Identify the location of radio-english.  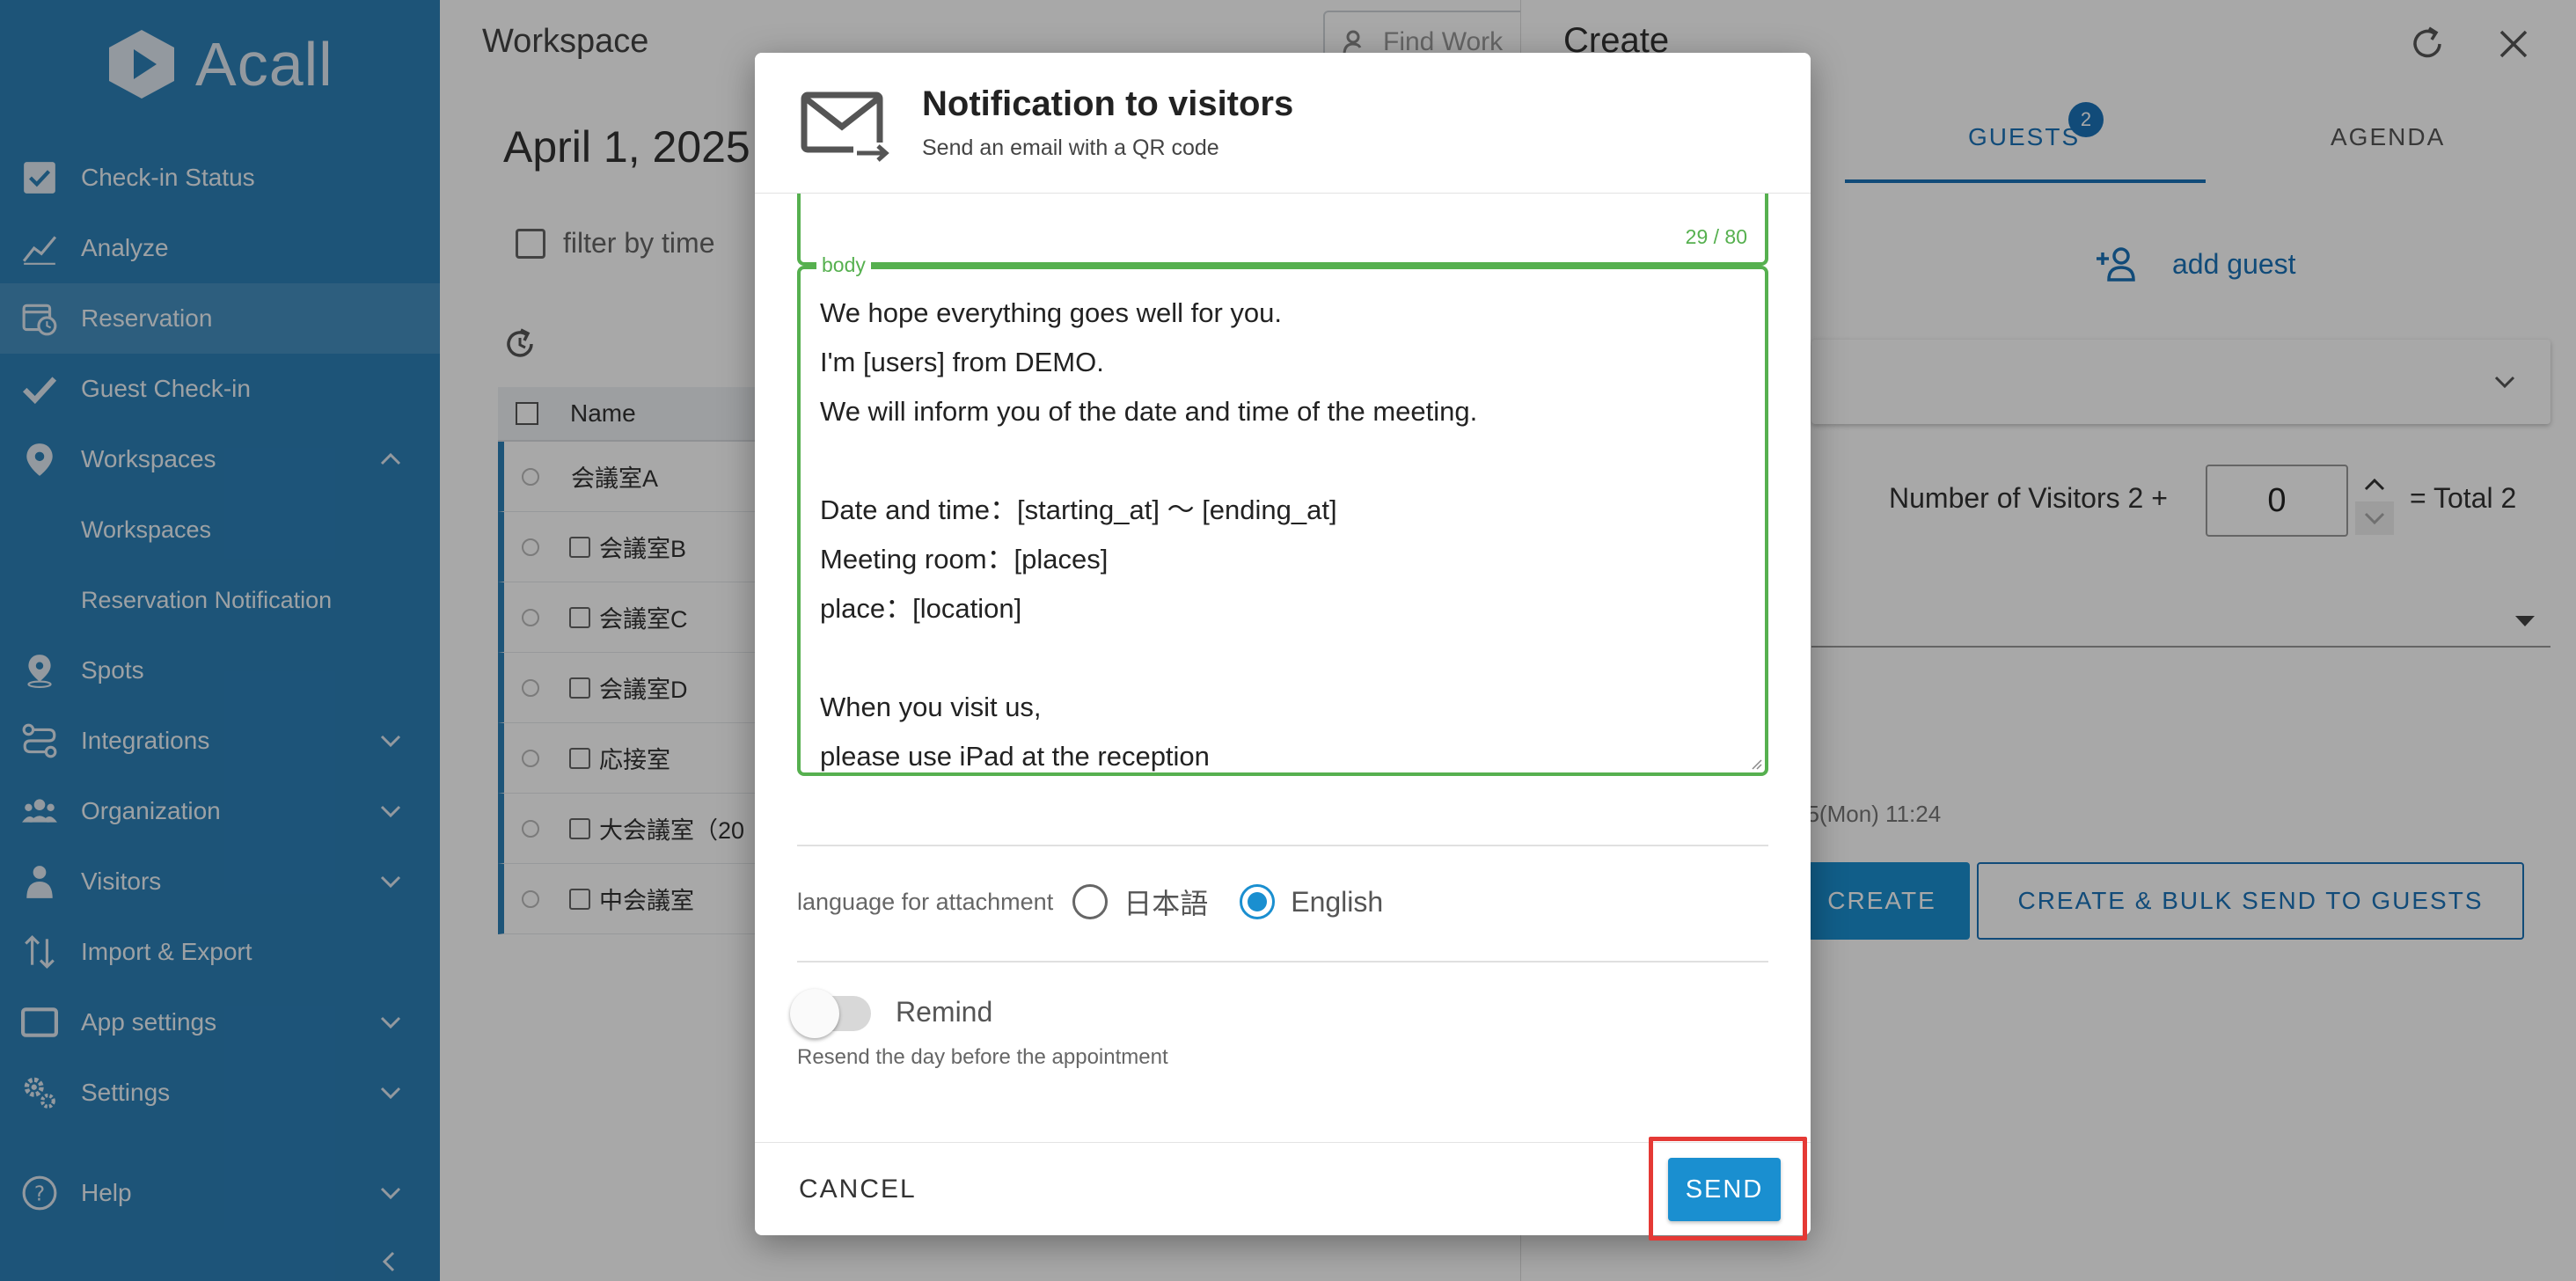
(1258, 901).